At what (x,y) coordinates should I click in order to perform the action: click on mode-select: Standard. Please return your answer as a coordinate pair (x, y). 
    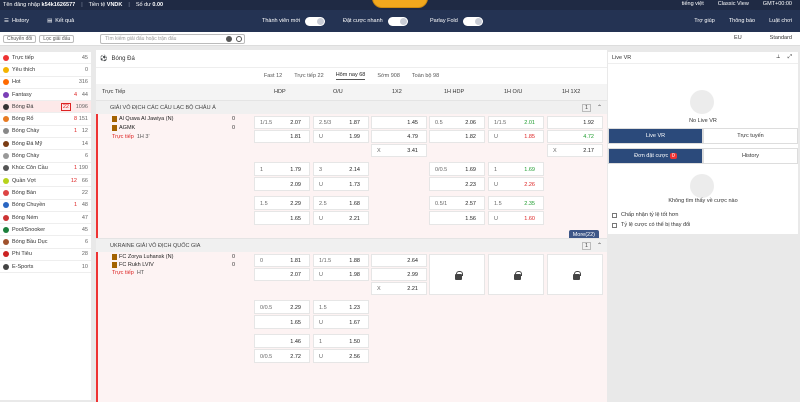
    Looking at the image, I should click on (781, 38).